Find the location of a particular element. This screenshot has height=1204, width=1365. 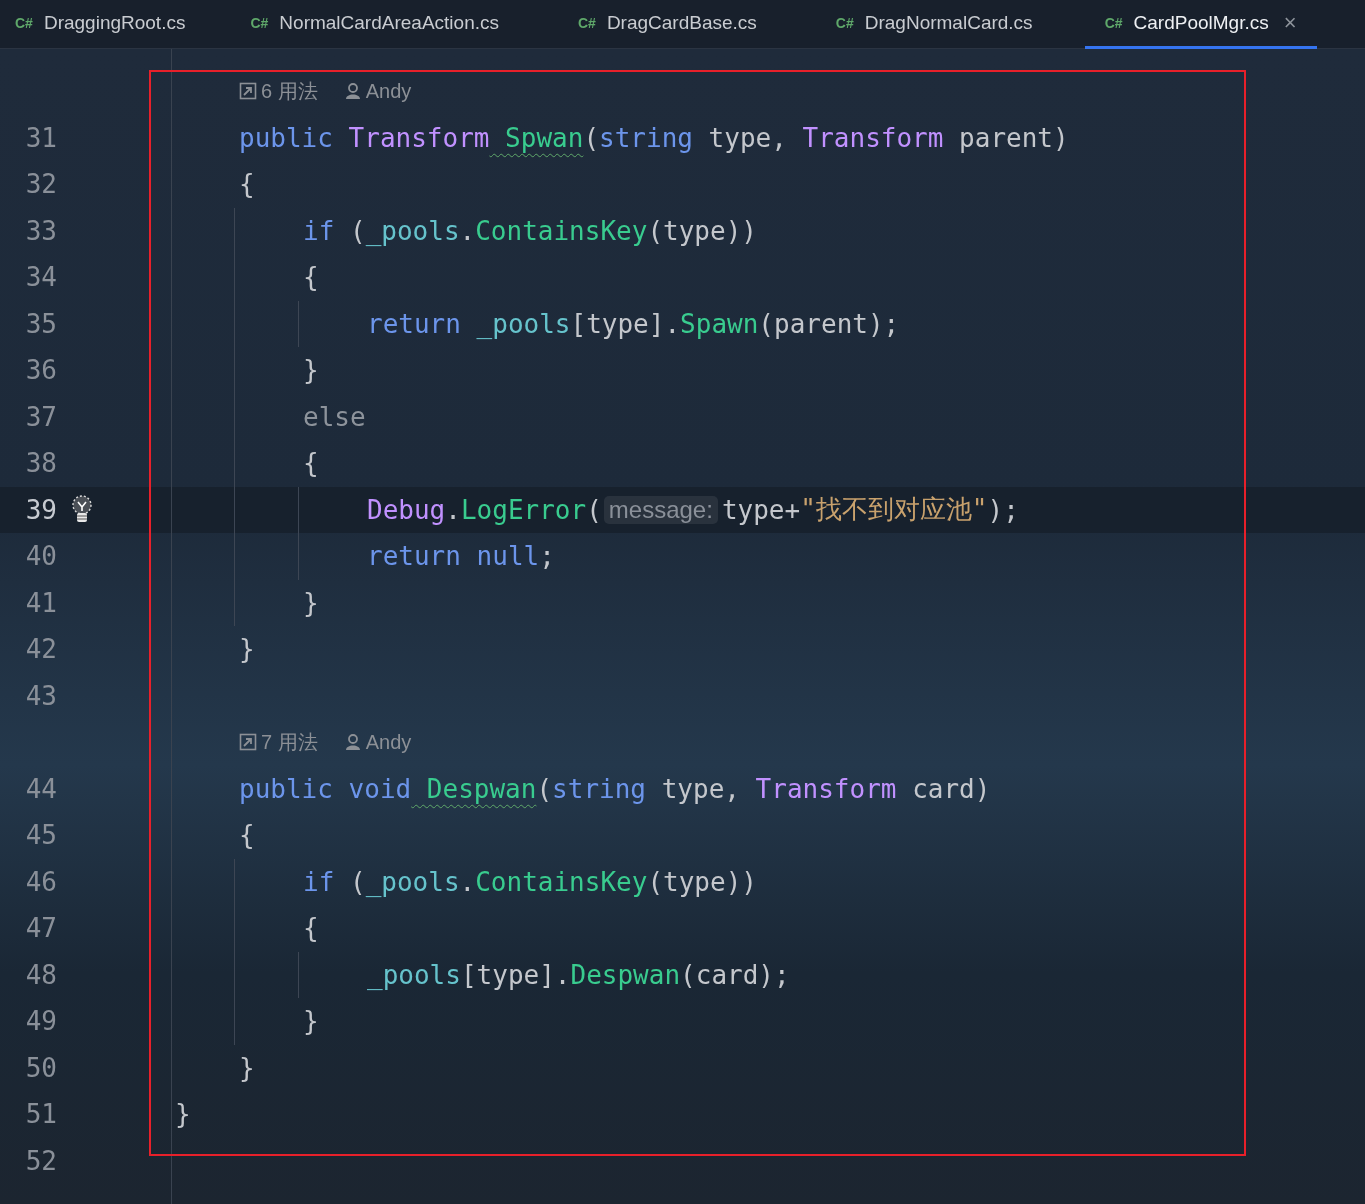

close-icon: × is located at coordinates (1290, 23).